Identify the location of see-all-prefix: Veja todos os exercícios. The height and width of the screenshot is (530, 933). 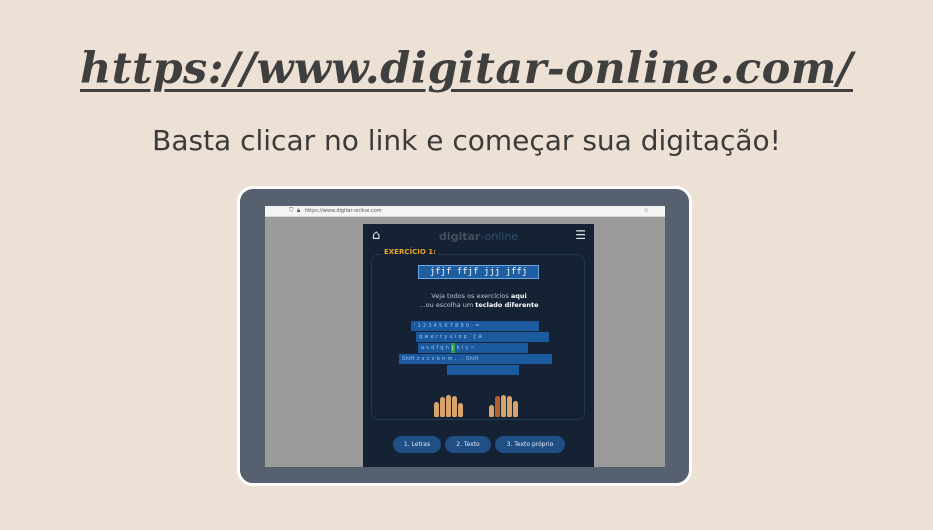
(470, 296).